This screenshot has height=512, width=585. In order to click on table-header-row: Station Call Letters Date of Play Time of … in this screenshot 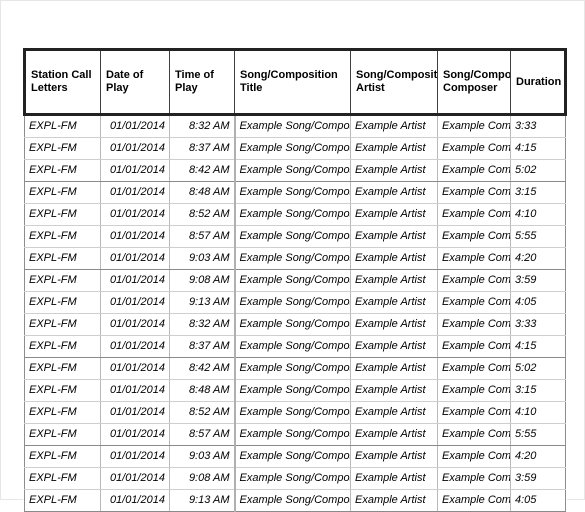, I will do `click(295, 82)`.